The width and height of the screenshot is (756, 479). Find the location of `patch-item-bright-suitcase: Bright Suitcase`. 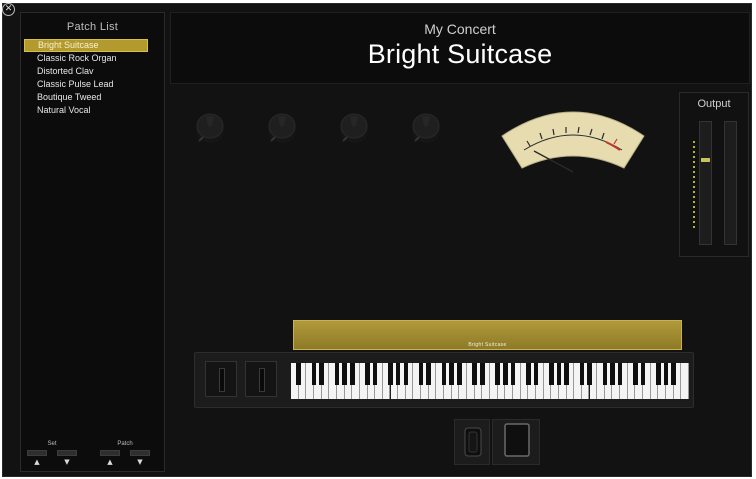

patch-item-bright-suitcase: Bright Suitcase is located at coordinates (86, 45).